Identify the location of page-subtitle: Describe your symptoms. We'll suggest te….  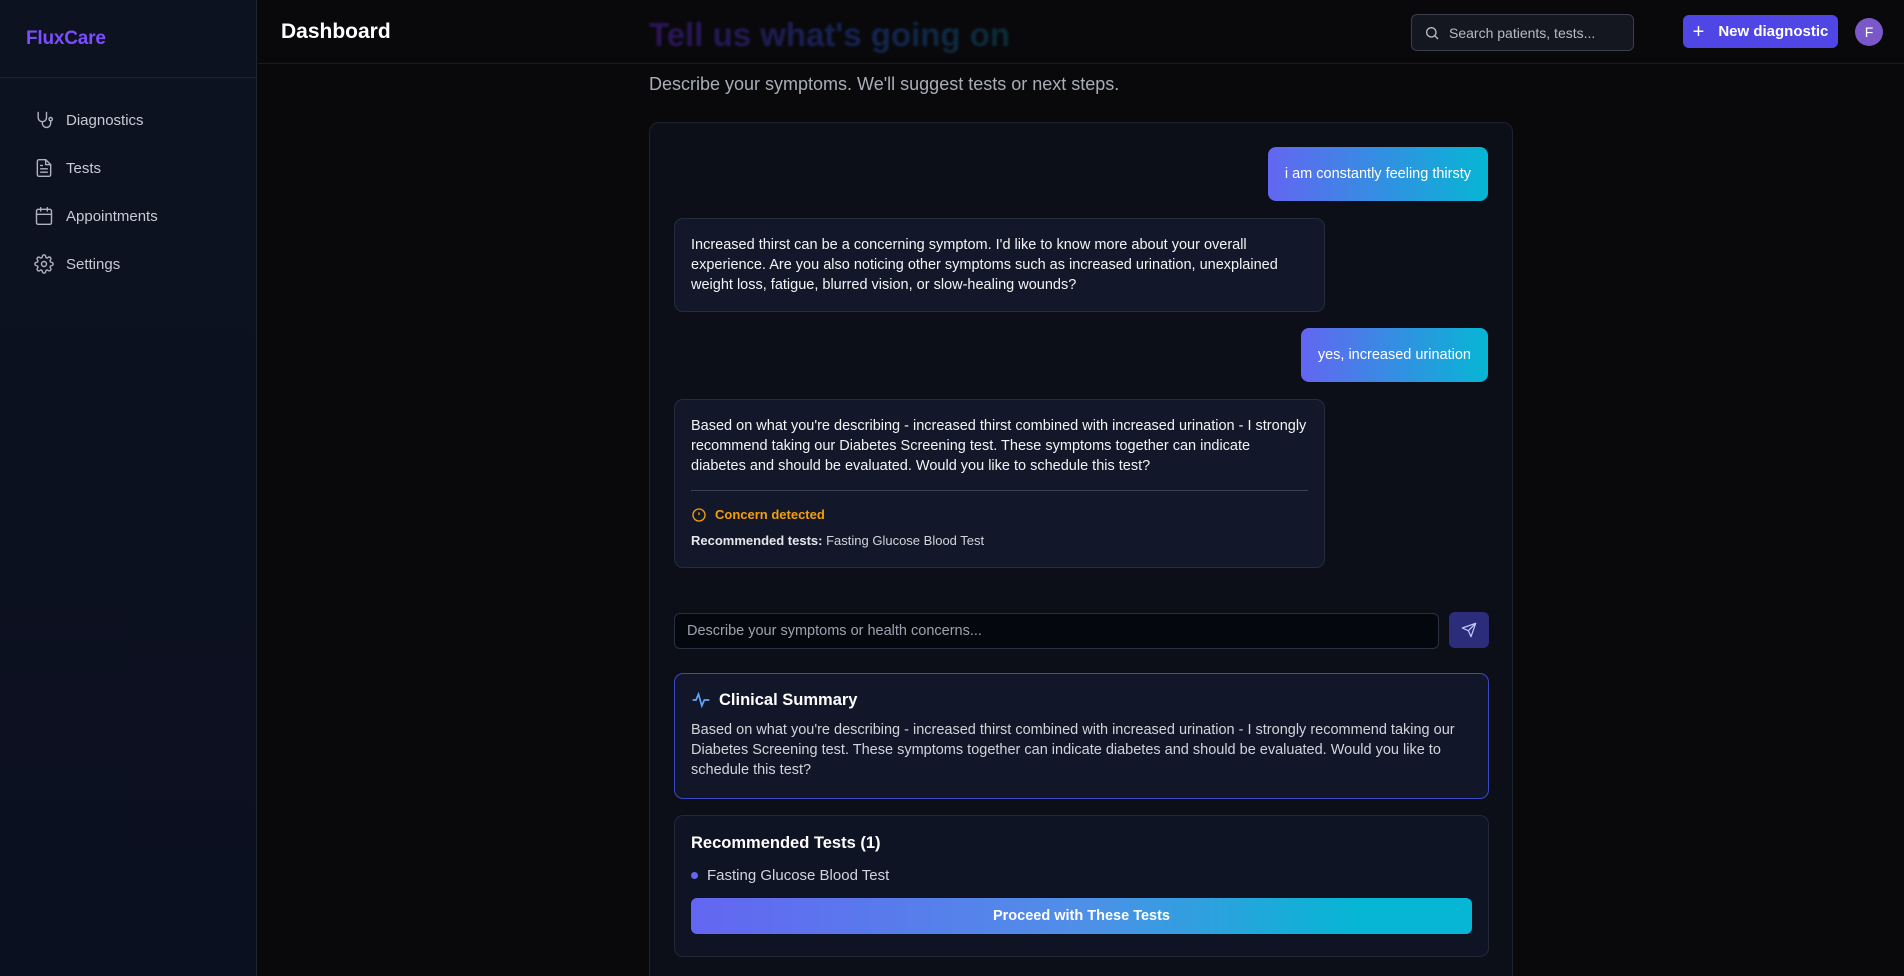
(884, 84).